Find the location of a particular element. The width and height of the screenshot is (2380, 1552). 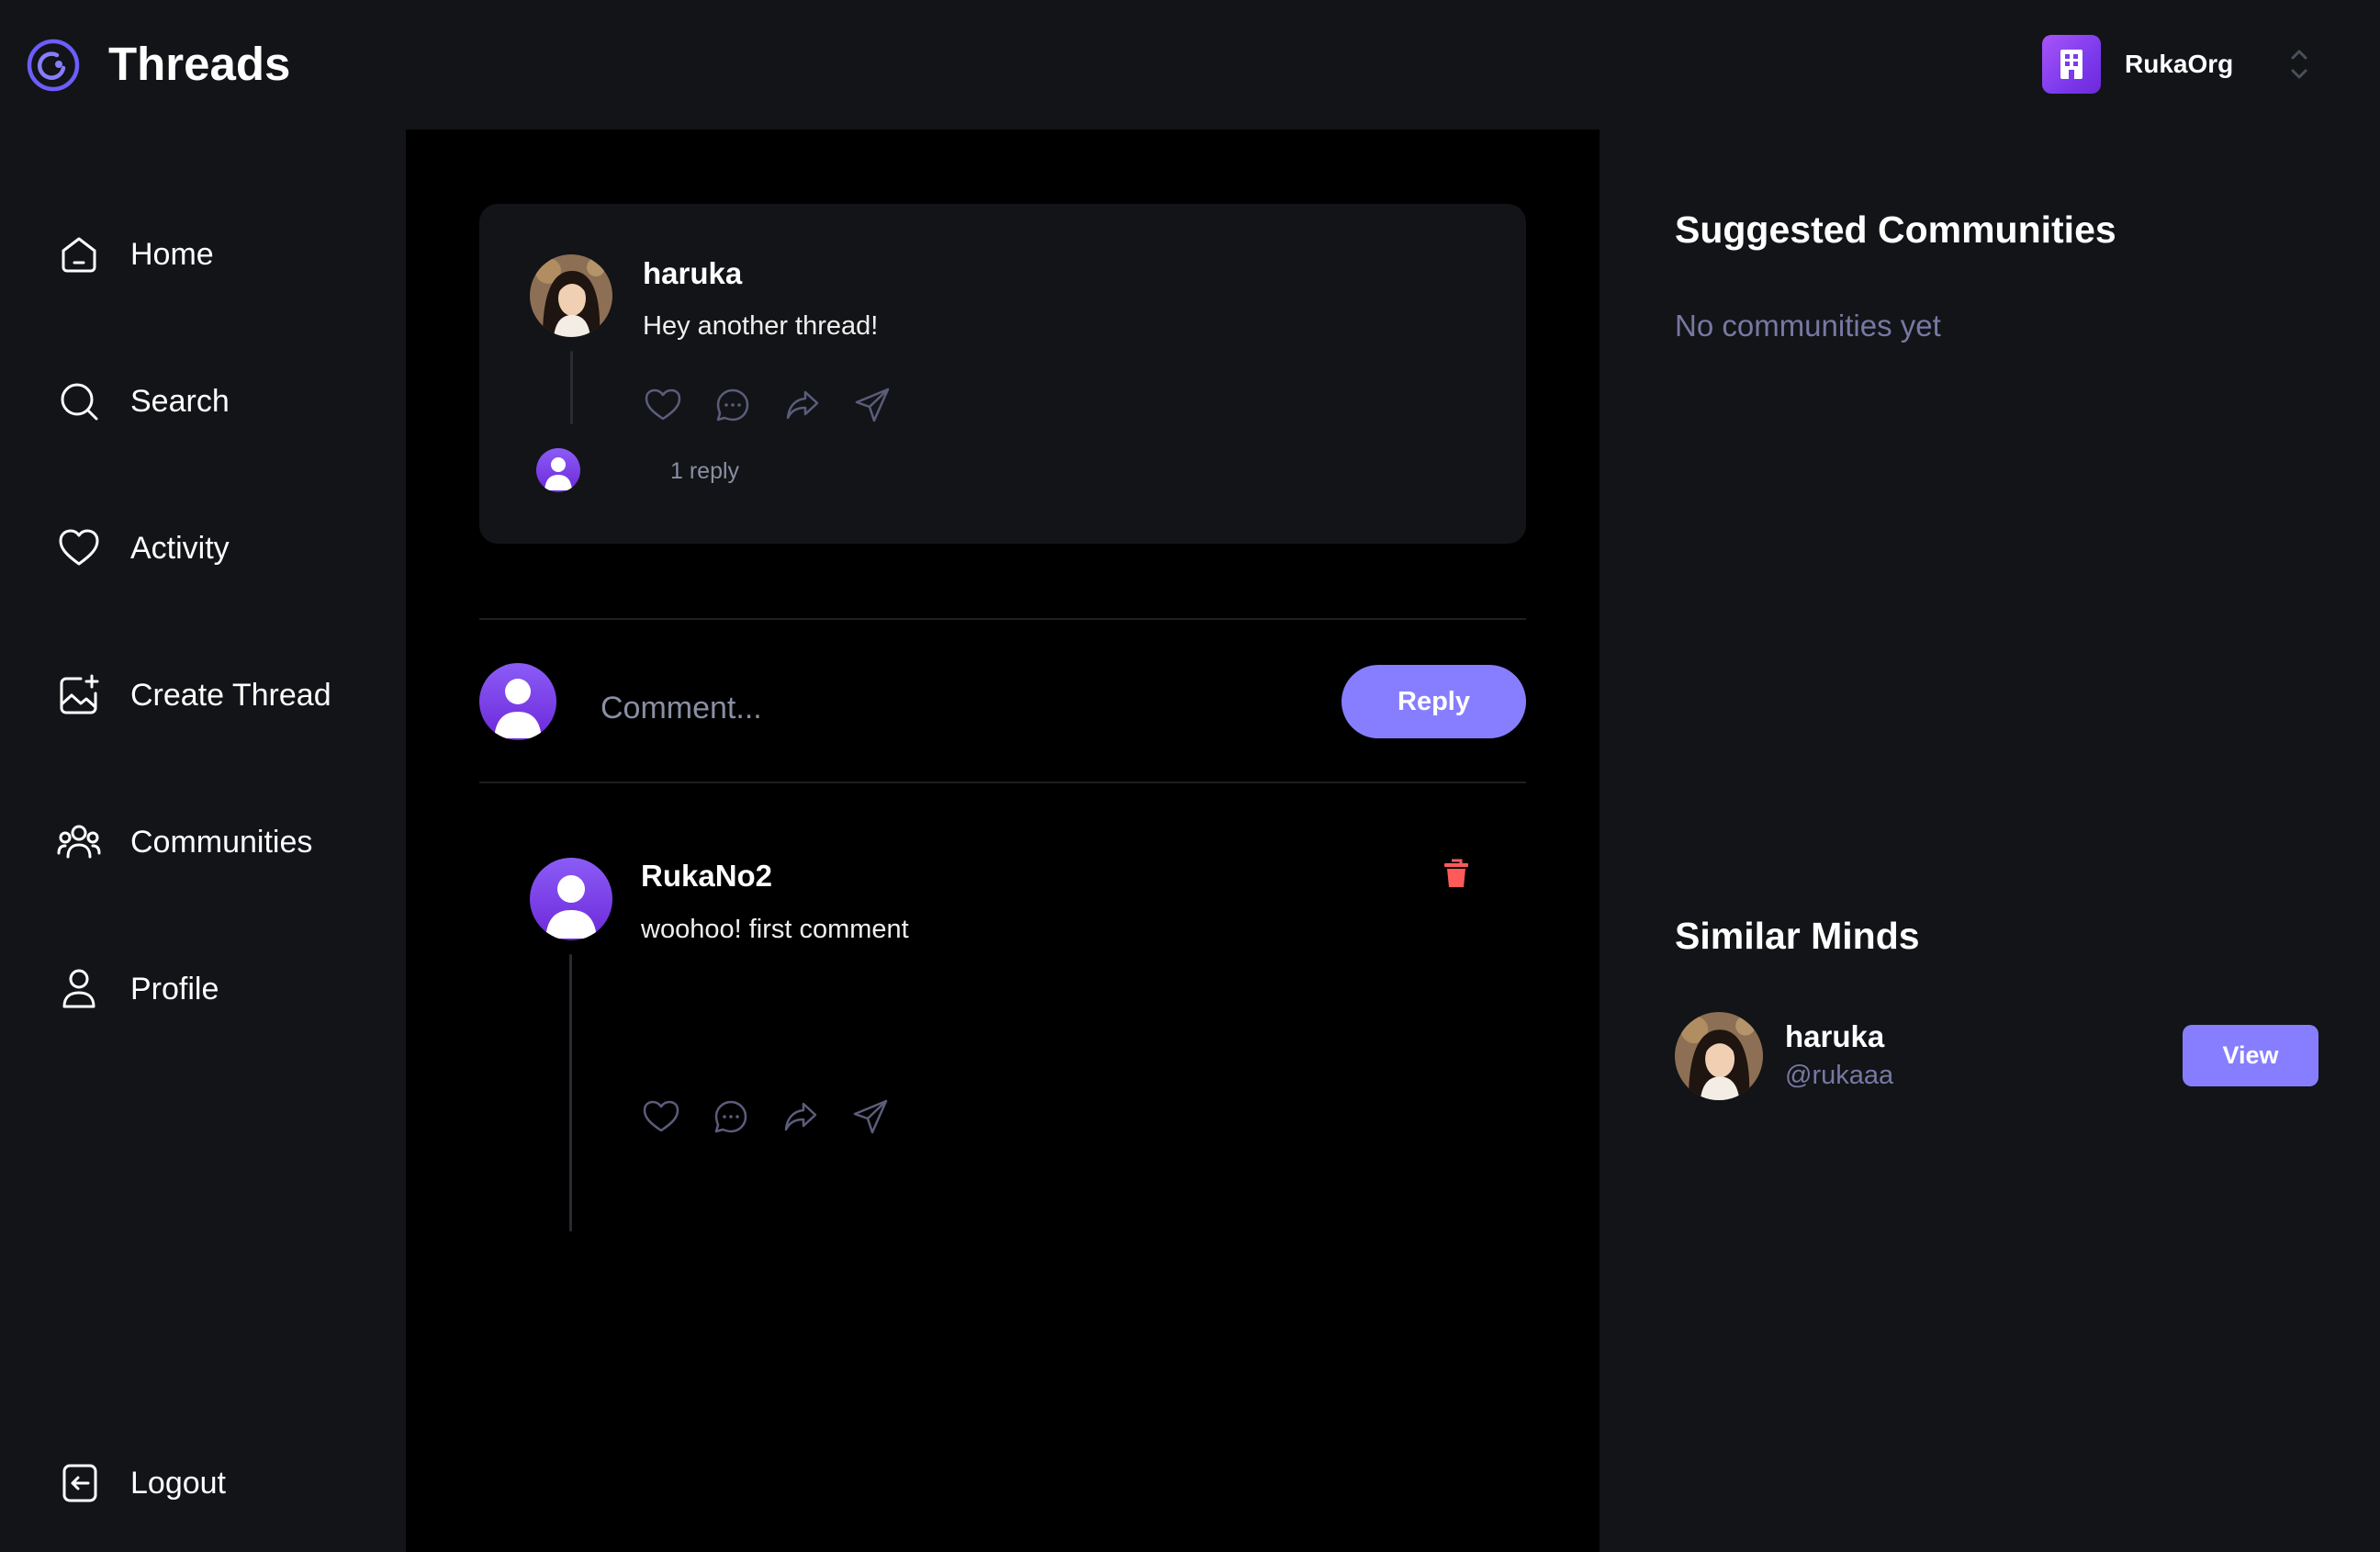

sidebar-item-label: Communities is located at coordinates (221, 842).